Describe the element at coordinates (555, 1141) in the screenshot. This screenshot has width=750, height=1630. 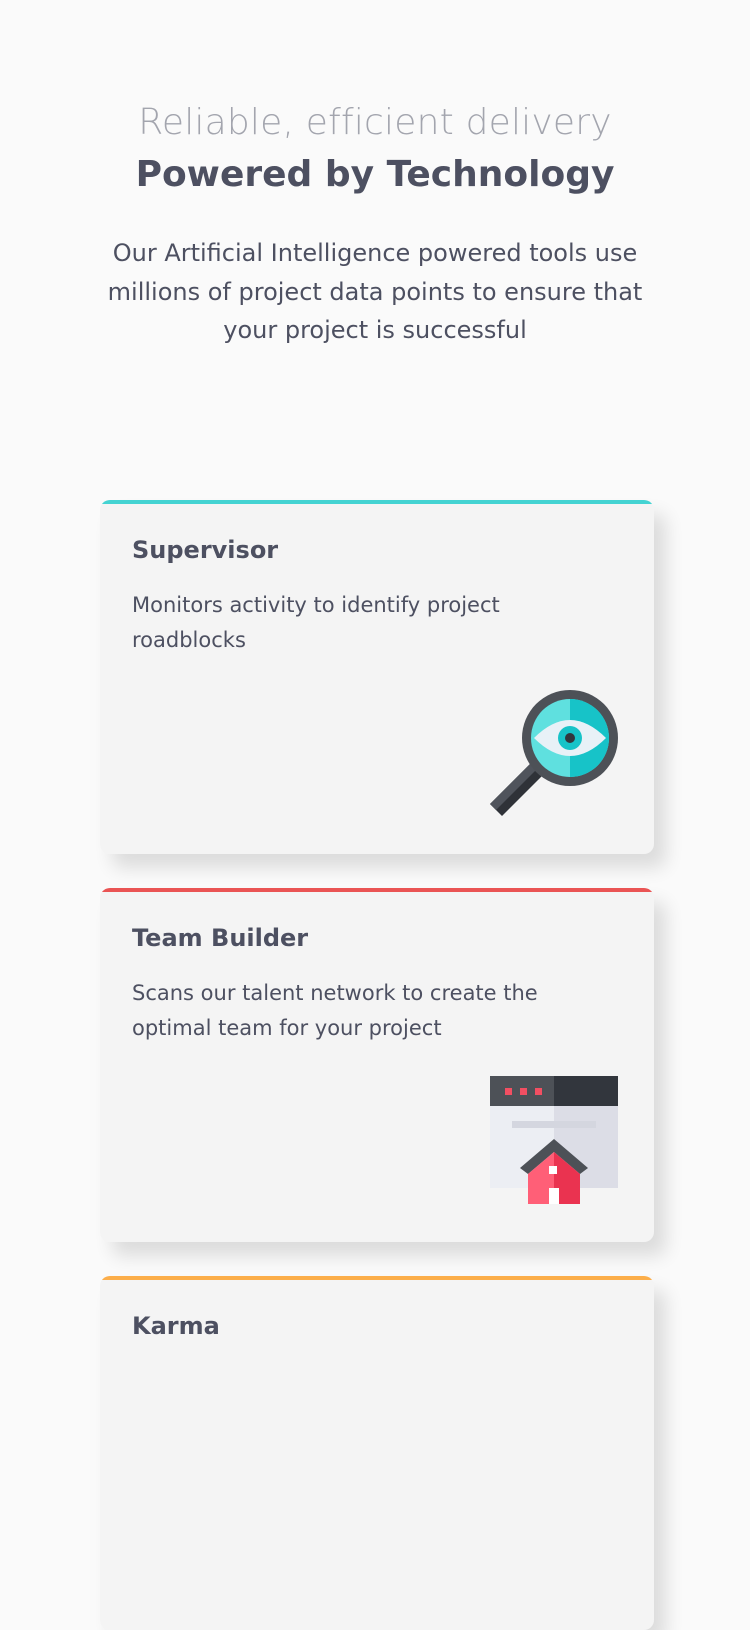
I see `browser-house-icon` at that location.